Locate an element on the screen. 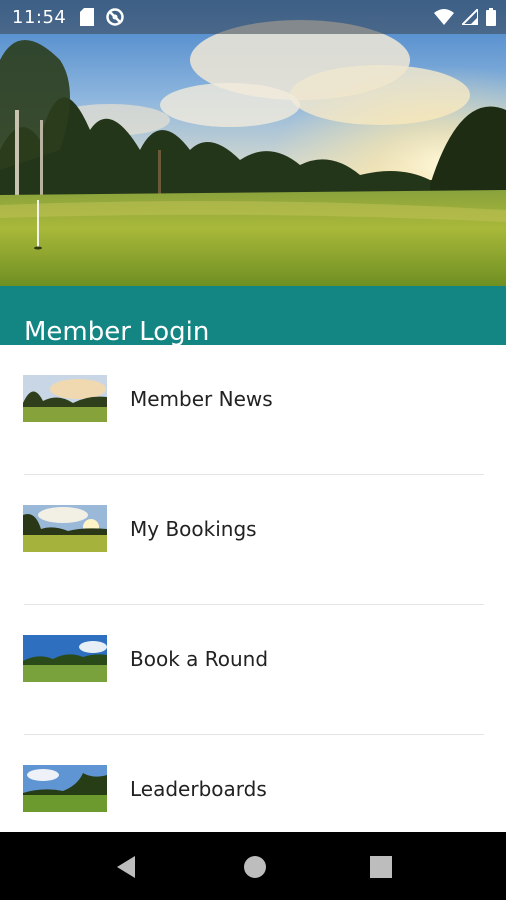 This screenshot has height=900, width=506. status-bar: 11:54 is located at coordinates (253, 17).